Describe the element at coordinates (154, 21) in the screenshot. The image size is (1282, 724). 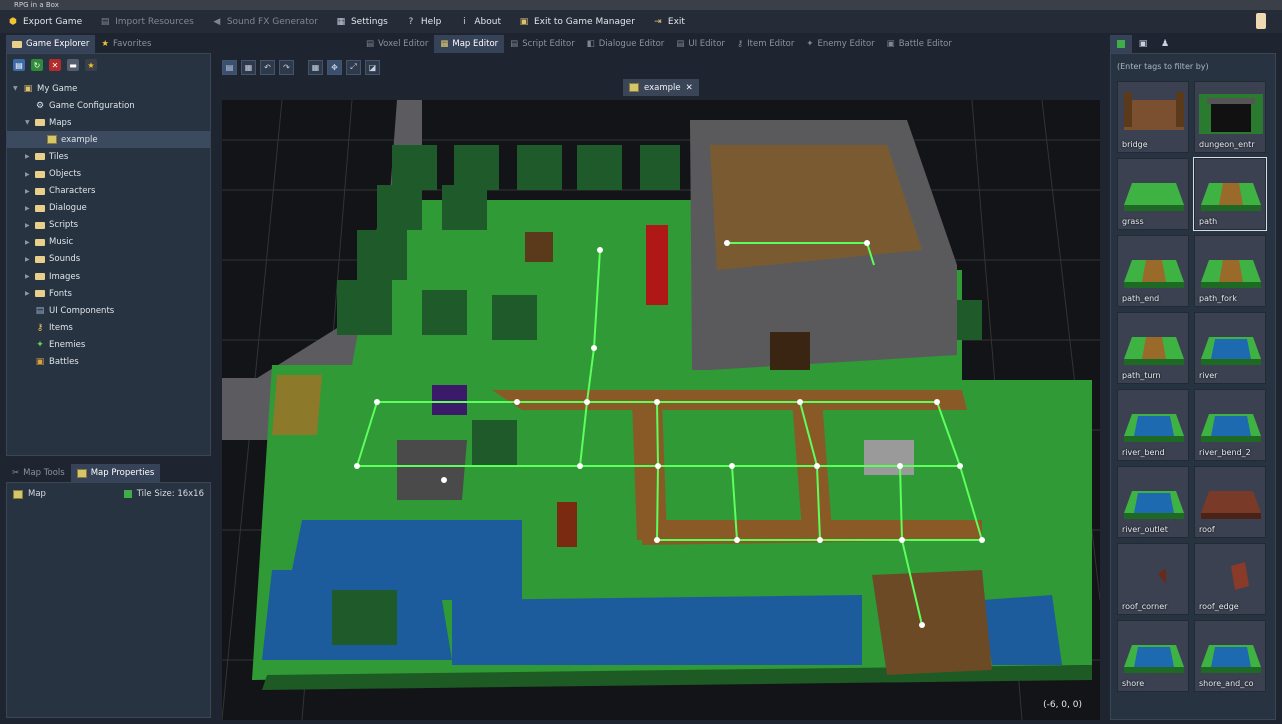
I see `menu-item-label: Import Resources` at that location.